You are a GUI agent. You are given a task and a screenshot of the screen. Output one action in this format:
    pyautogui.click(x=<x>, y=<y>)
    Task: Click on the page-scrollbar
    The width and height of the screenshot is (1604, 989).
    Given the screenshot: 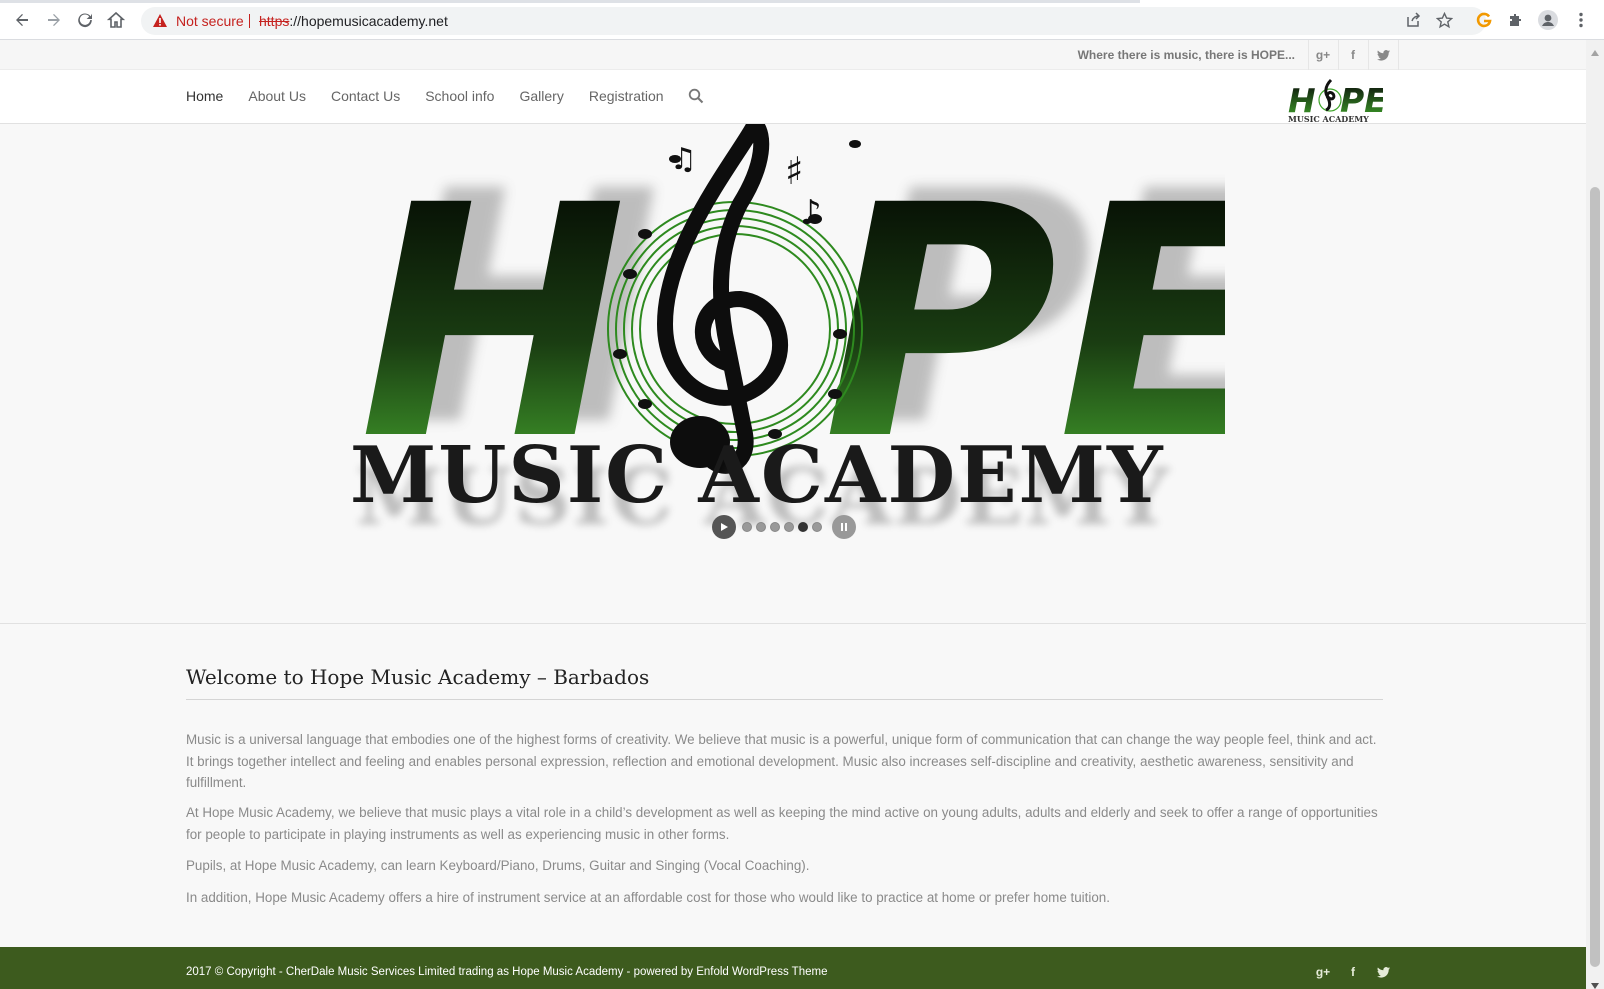 What is the action you would take?
    pyautogui.click(x=1595, y=514)
    